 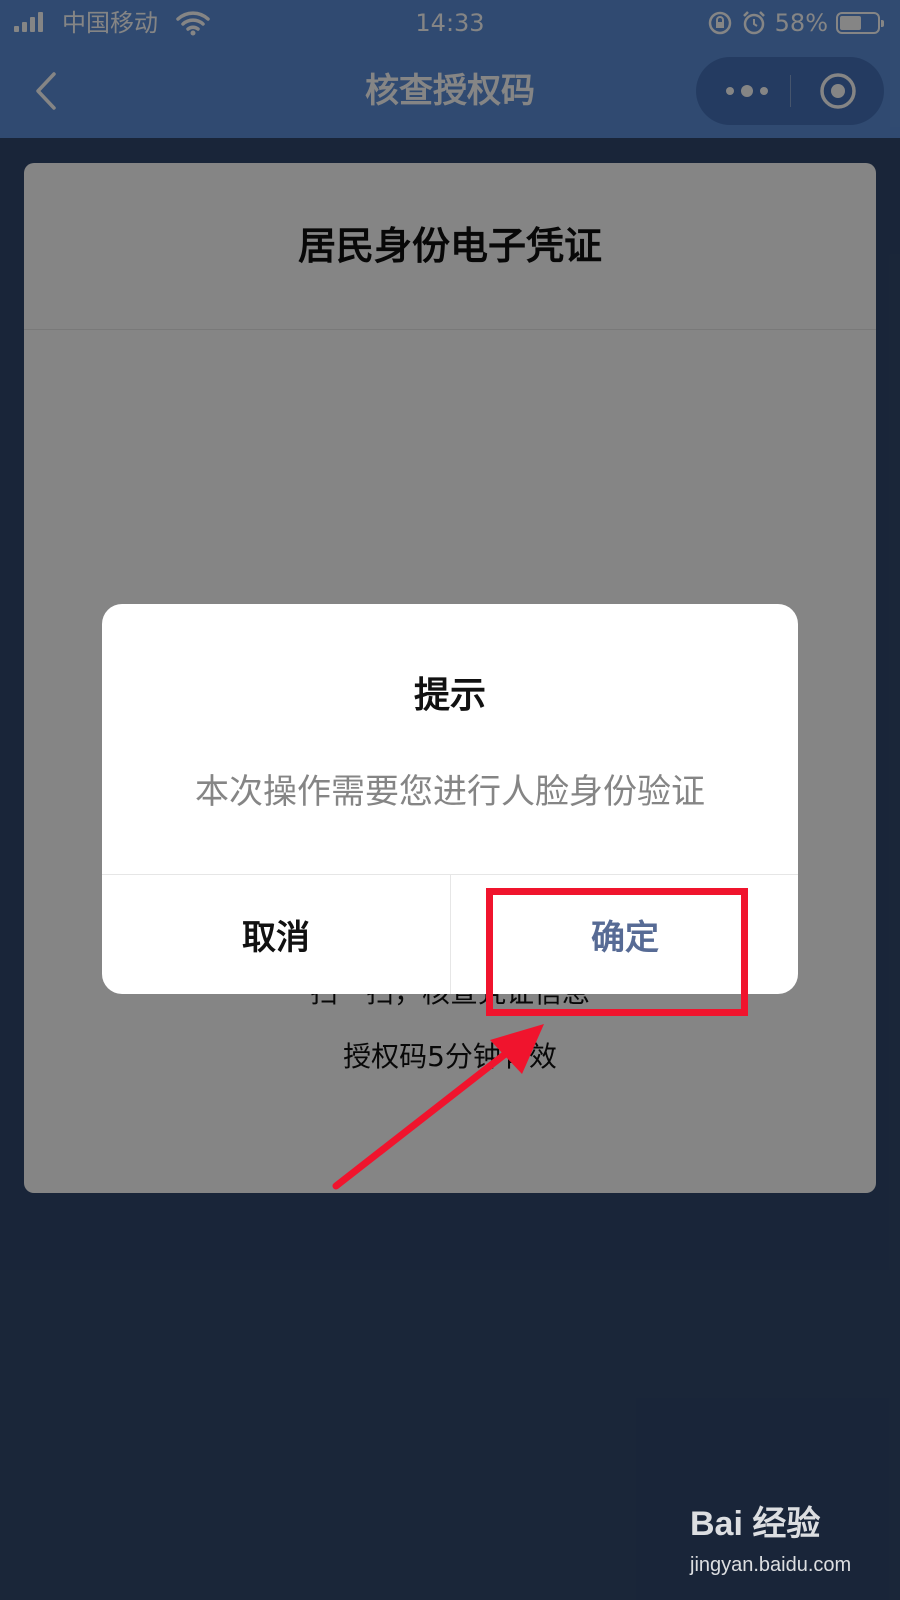 What do you see at coordinates (450, 792) in the screenshot?
I see `dialog-message: 本次操作需要您进行人脸身份验证` at bounding box center [450, 792].